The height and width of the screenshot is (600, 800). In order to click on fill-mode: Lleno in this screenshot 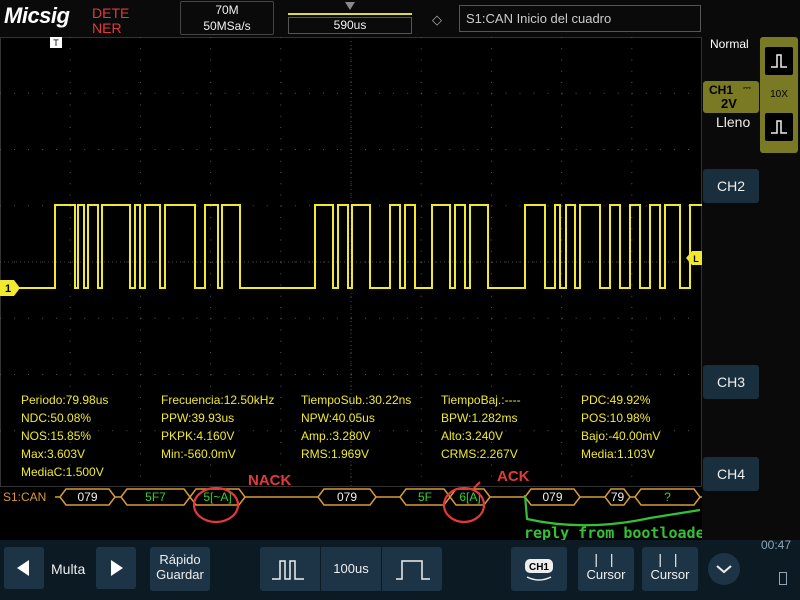, I will do `click(733, 122)`.